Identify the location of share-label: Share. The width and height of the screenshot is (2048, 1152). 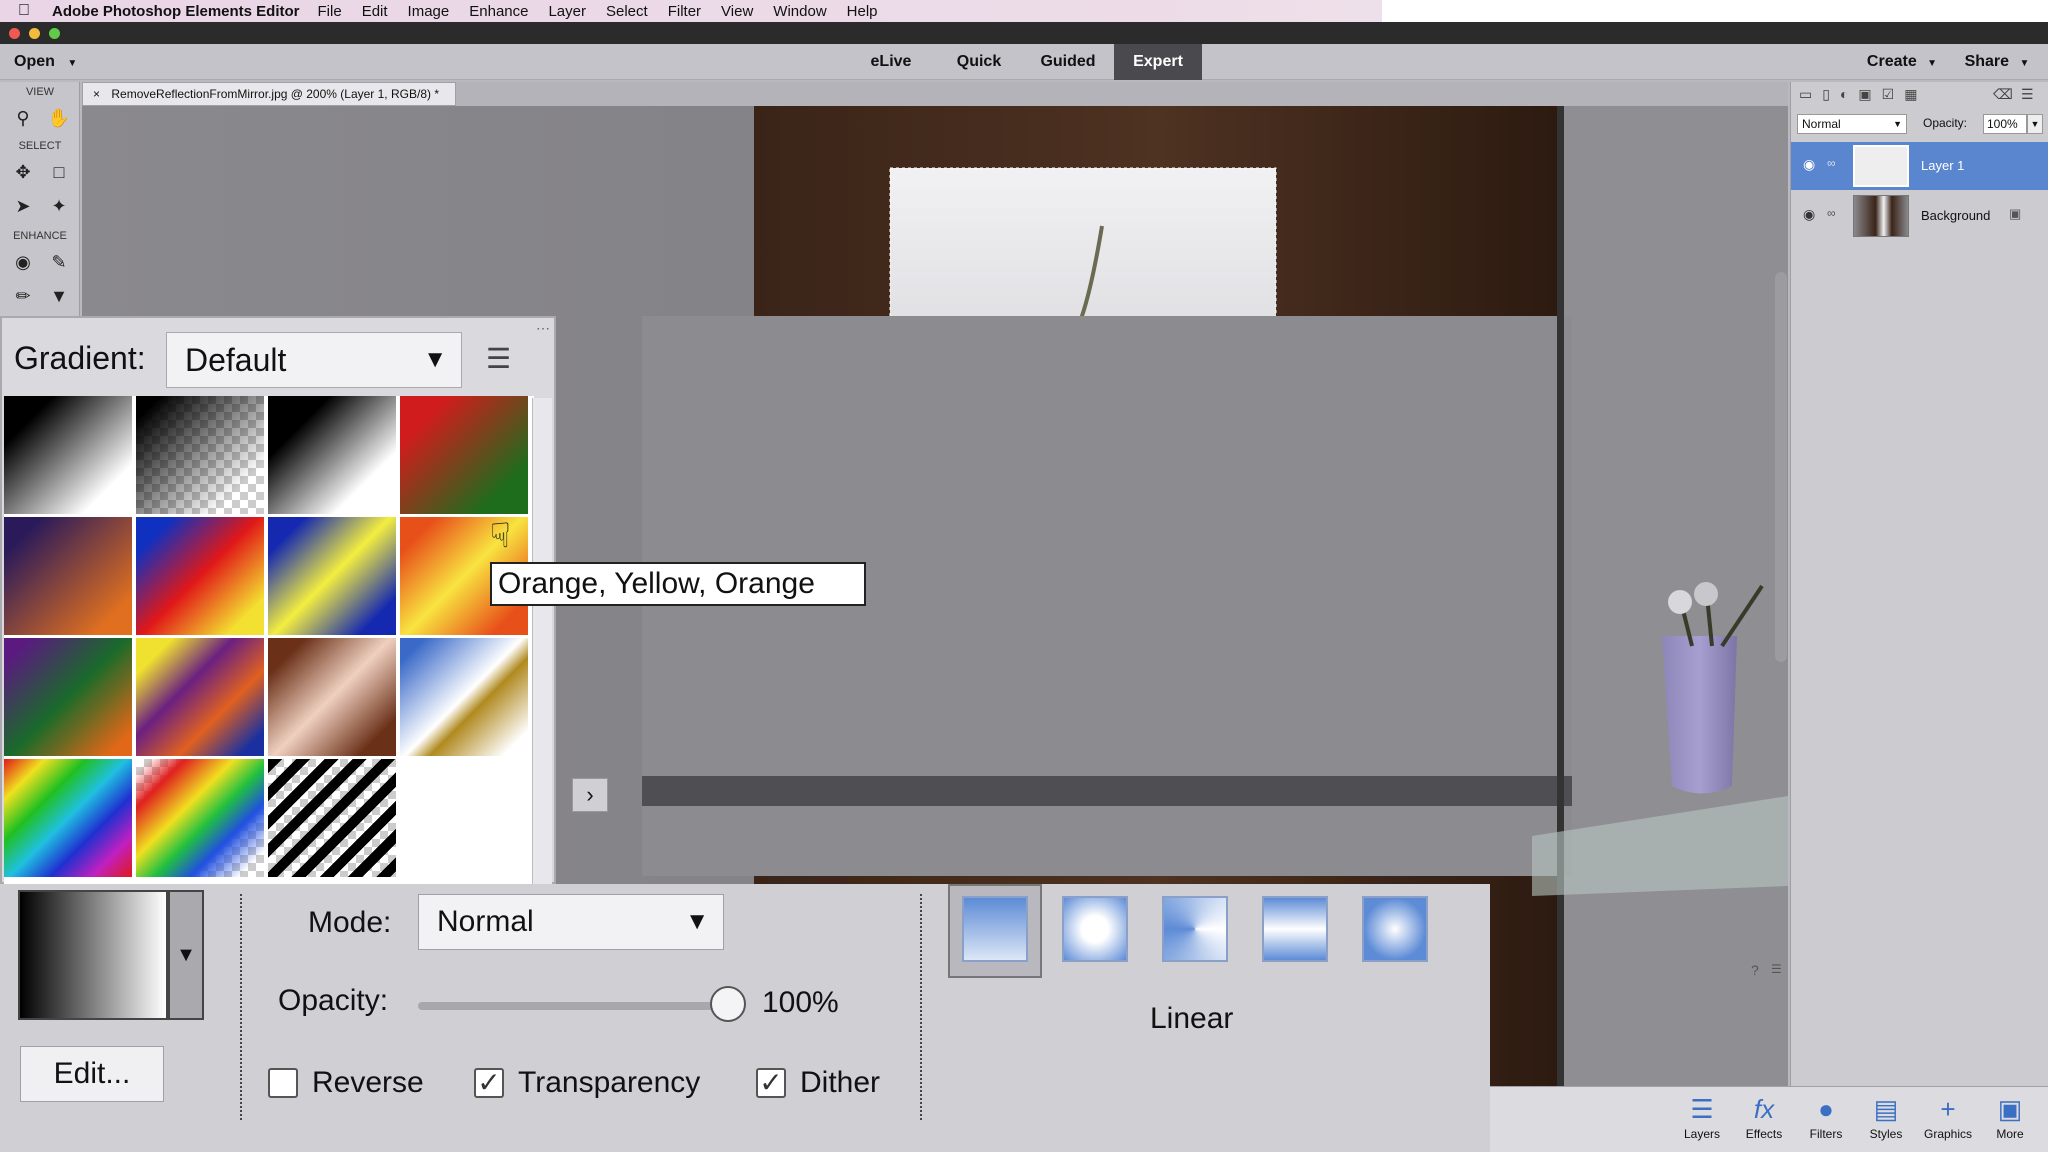
(1987, 61).